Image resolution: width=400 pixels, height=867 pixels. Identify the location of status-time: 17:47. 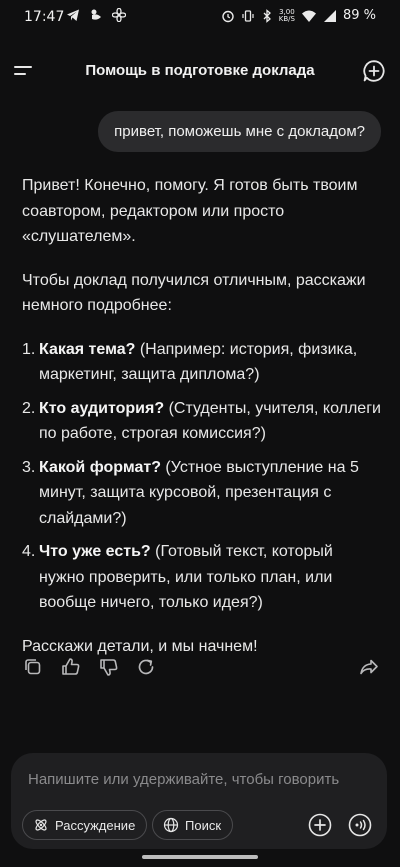
(44, 17).